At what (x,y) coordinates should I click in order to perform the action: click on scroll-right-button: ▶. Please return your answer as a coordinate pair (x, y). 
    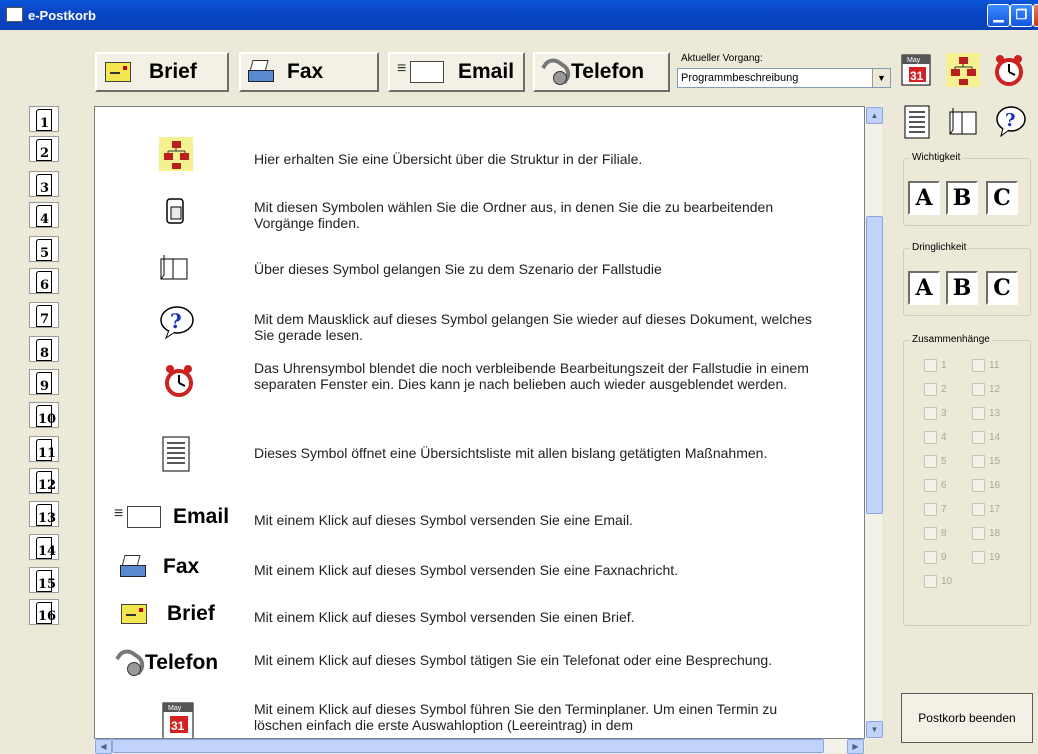
    Looking at the image, I should click on (855, 746).